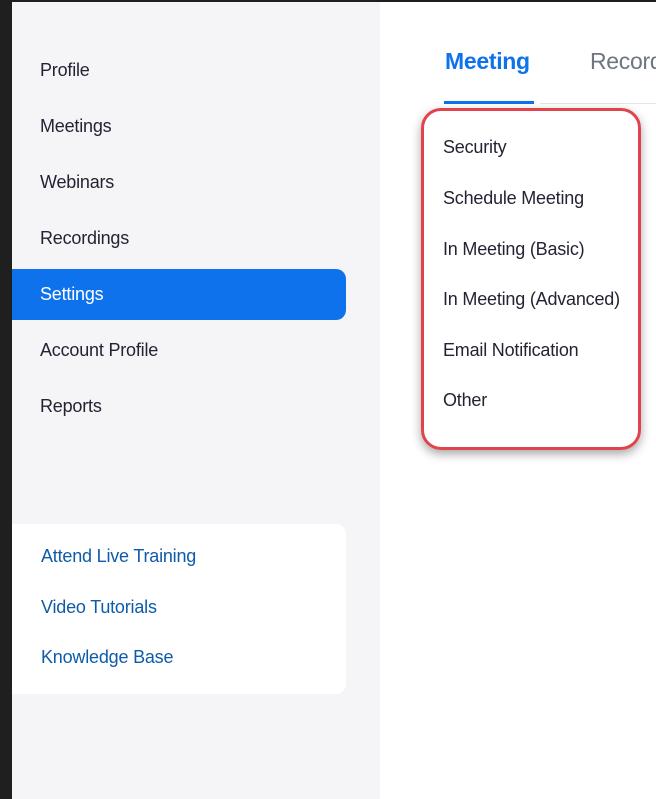  What do you see at coordinates (179, 350) in the screenshot?
I see `sidebar-item-account-profile: Account Profile` at bounding box center [179, 350].